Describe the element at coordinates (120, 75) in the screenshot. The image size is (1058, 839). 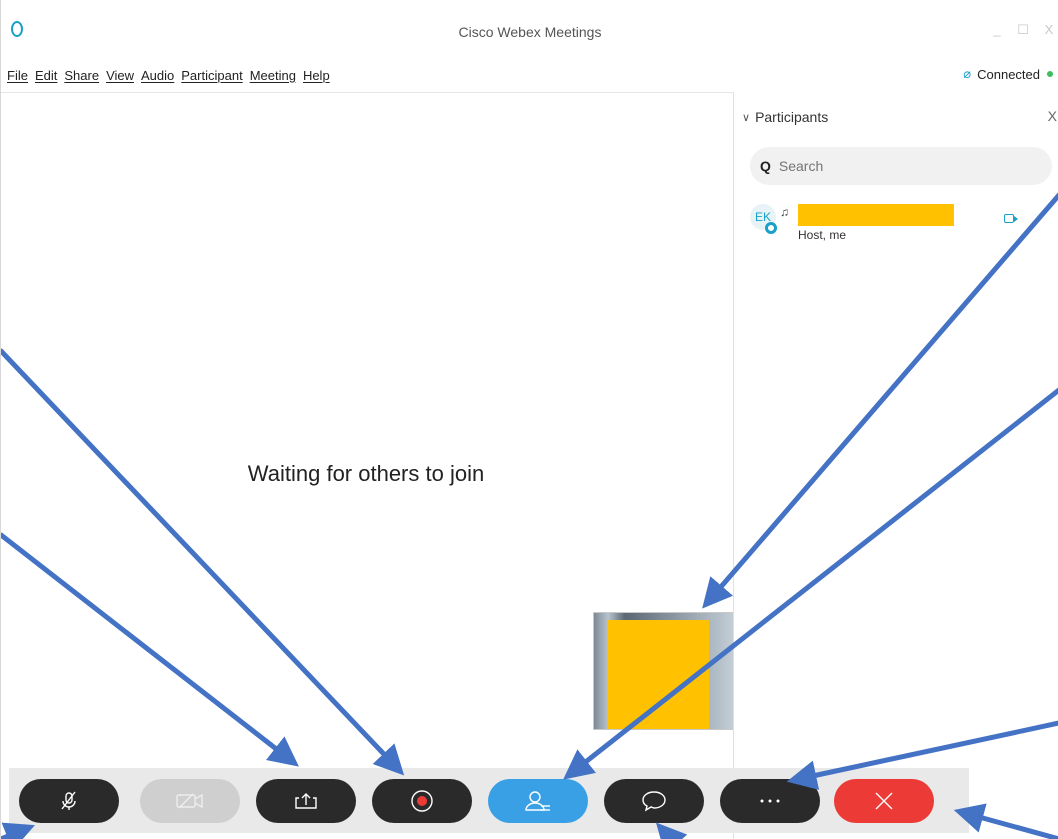
I see `menu-view: View` at that location.